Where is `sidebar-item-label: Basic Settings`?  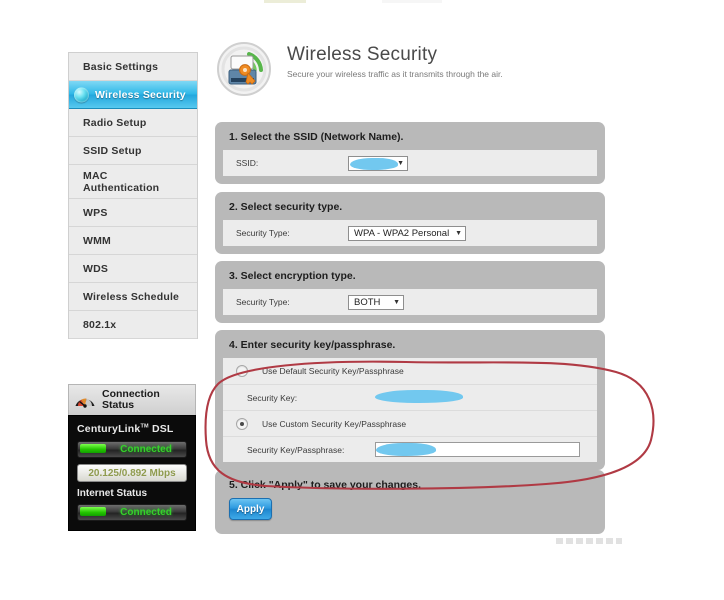 sidebar-item-label: Basic Settings is located at coordinates (121, 66).